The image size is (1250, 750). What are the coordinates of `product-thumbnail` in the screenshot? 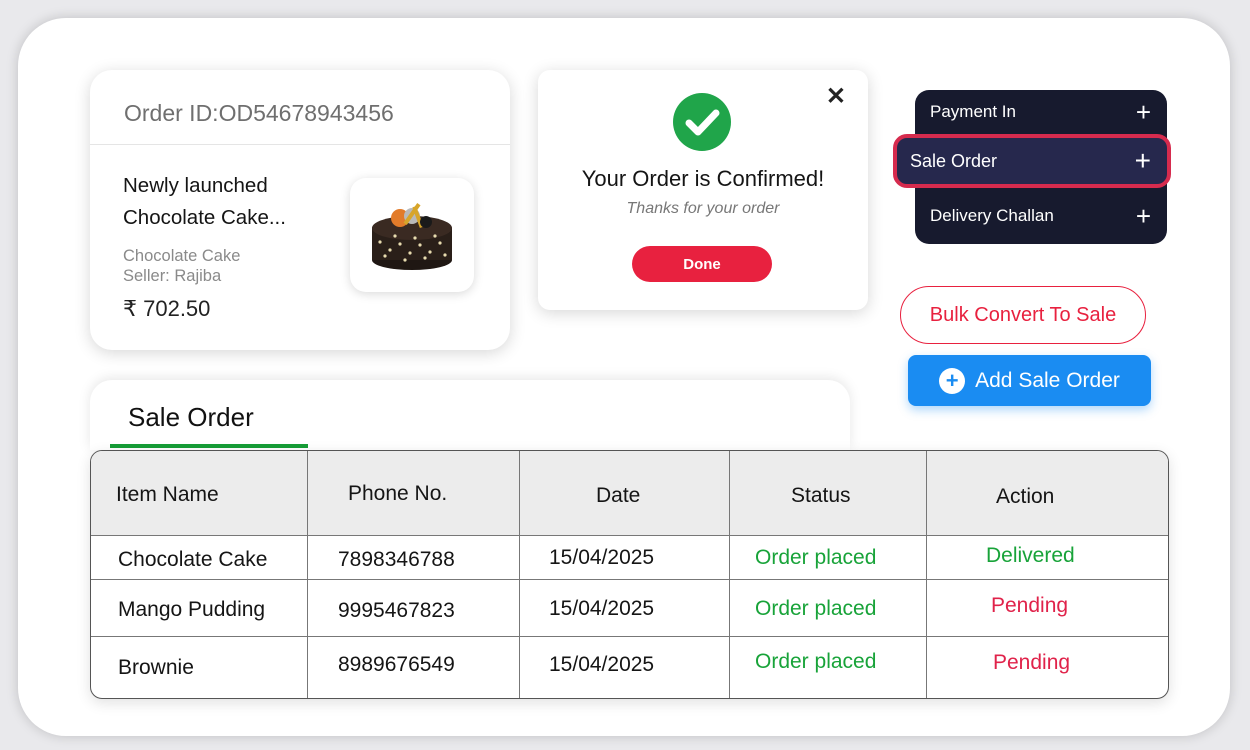 It's located at (412, 235).